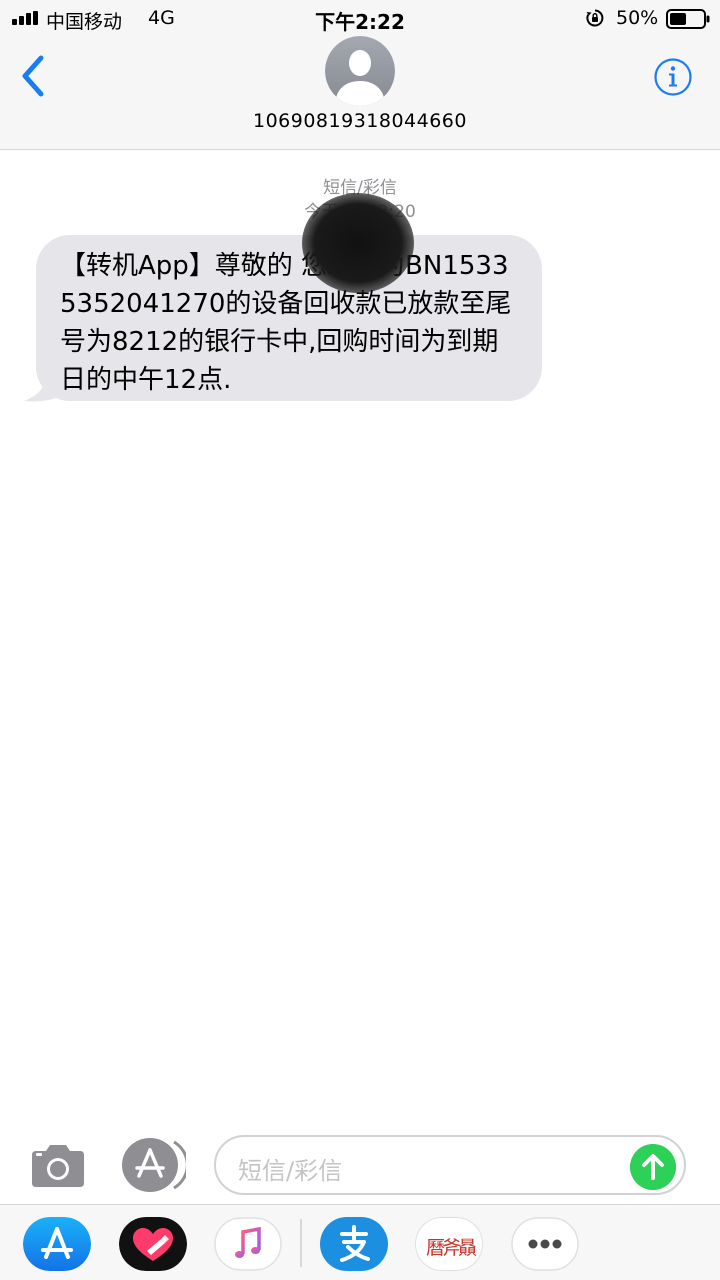 The image size is (720, 1280). I want to click on more-dots-icon, so click(545, 1244).